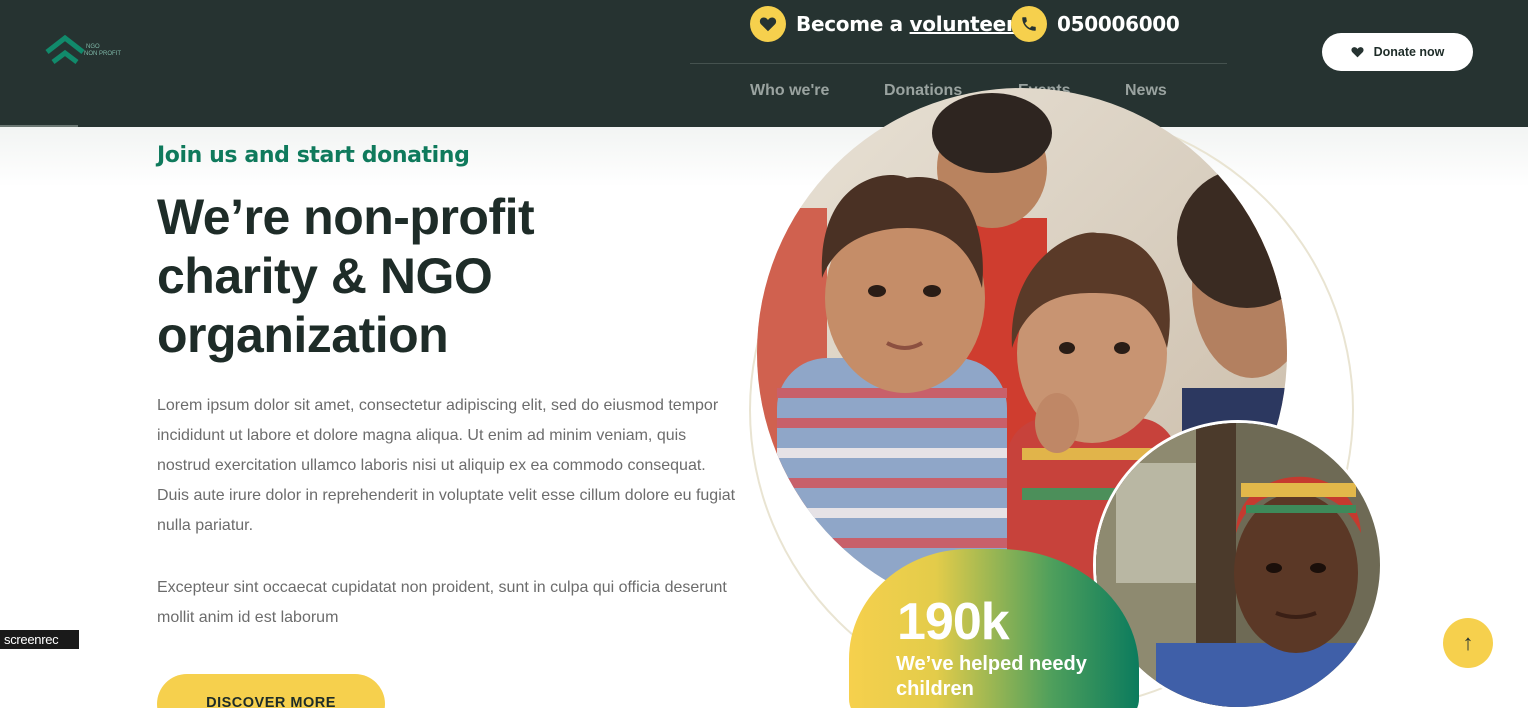 The image size is (1528, 708). Describe the element at coordinates (1029, 24) in the screenshot. I see `phone-icon` at that location.